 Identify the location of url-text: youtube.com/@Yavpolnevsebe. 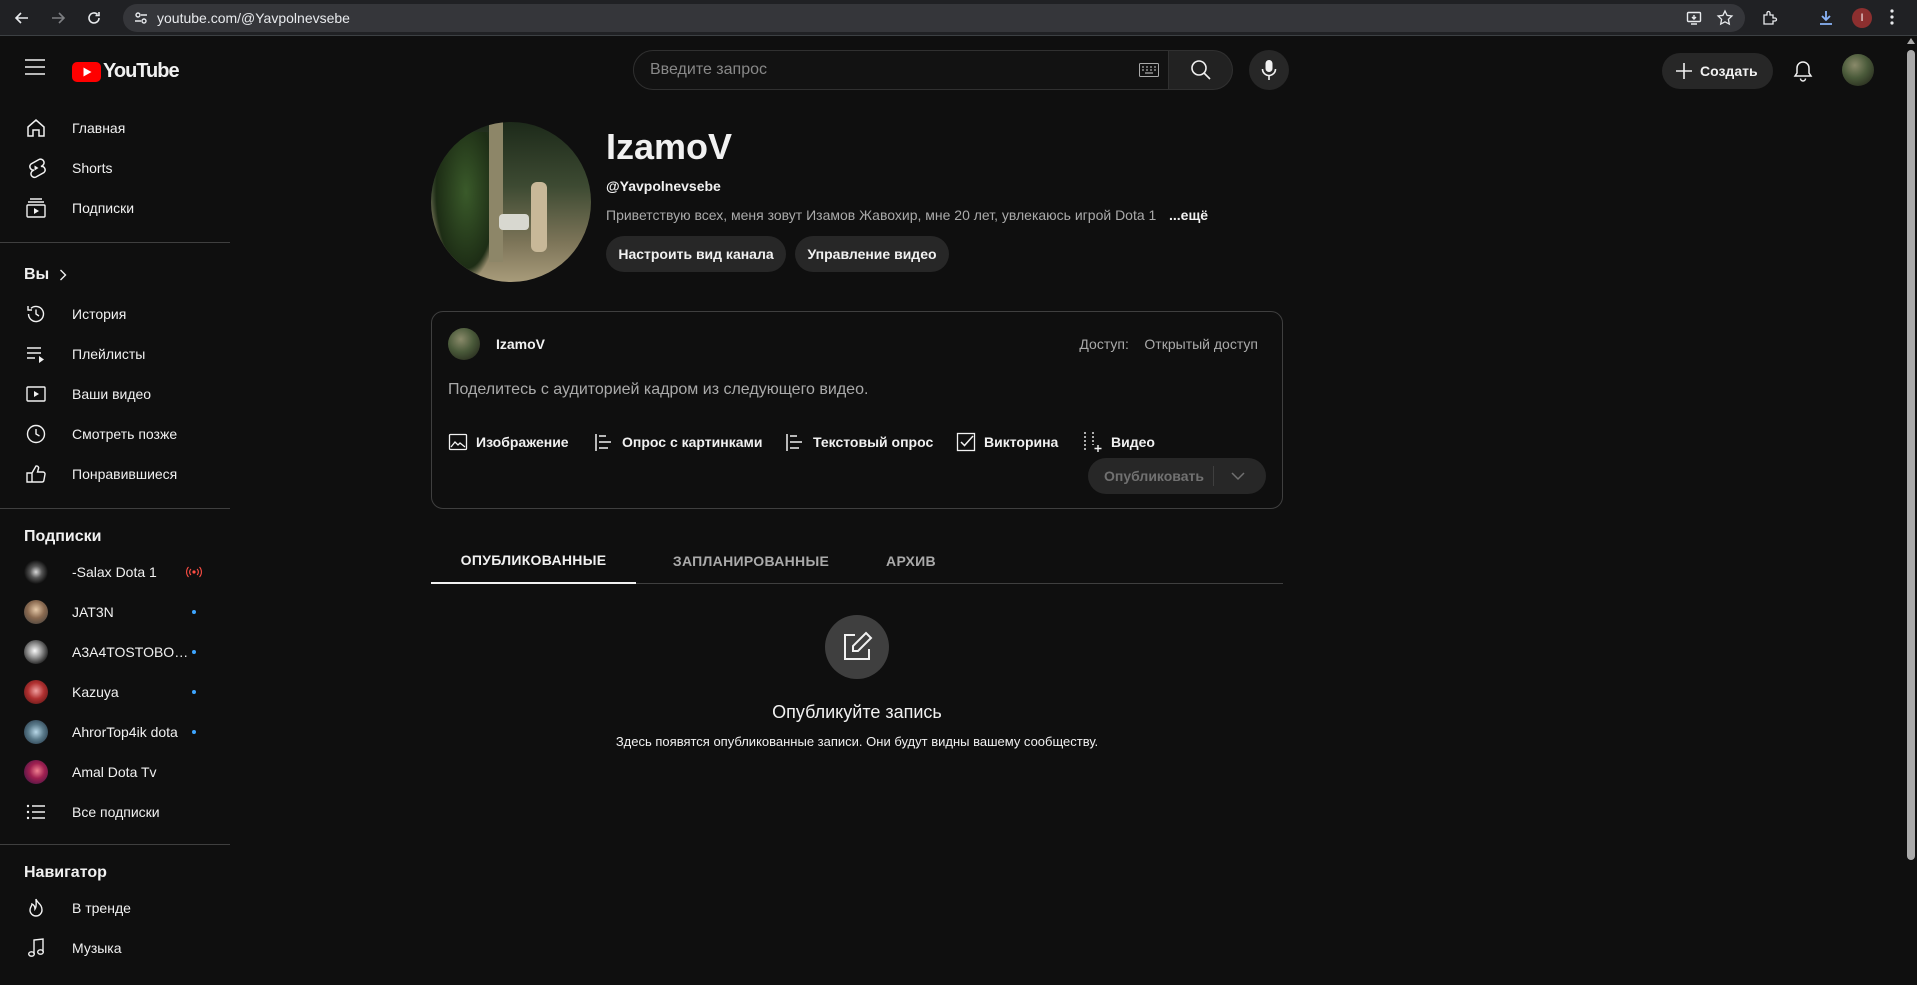
(253, 18).